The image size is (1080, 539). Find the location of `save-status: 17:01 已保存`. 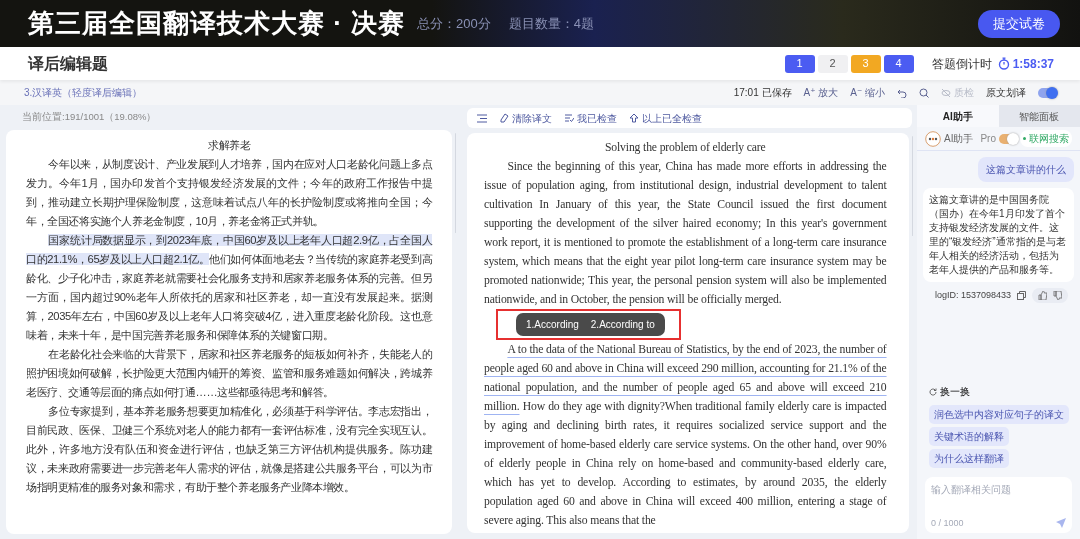

save-status: 17:01 已保存 is located at coordinates (762, 93).